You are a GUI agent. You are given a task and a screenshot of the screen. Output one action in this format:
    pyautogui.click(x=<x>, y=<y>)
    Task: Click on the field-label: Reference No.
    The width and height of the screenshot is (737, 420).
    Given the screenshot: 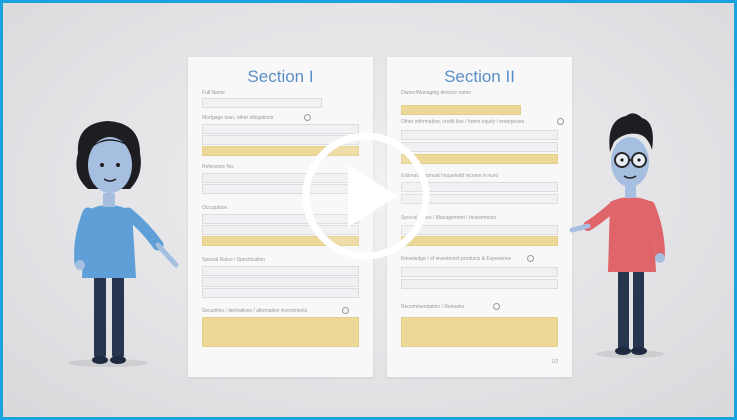 What is the action you would take?
    pyautogui.click(x=218, y=167)
    